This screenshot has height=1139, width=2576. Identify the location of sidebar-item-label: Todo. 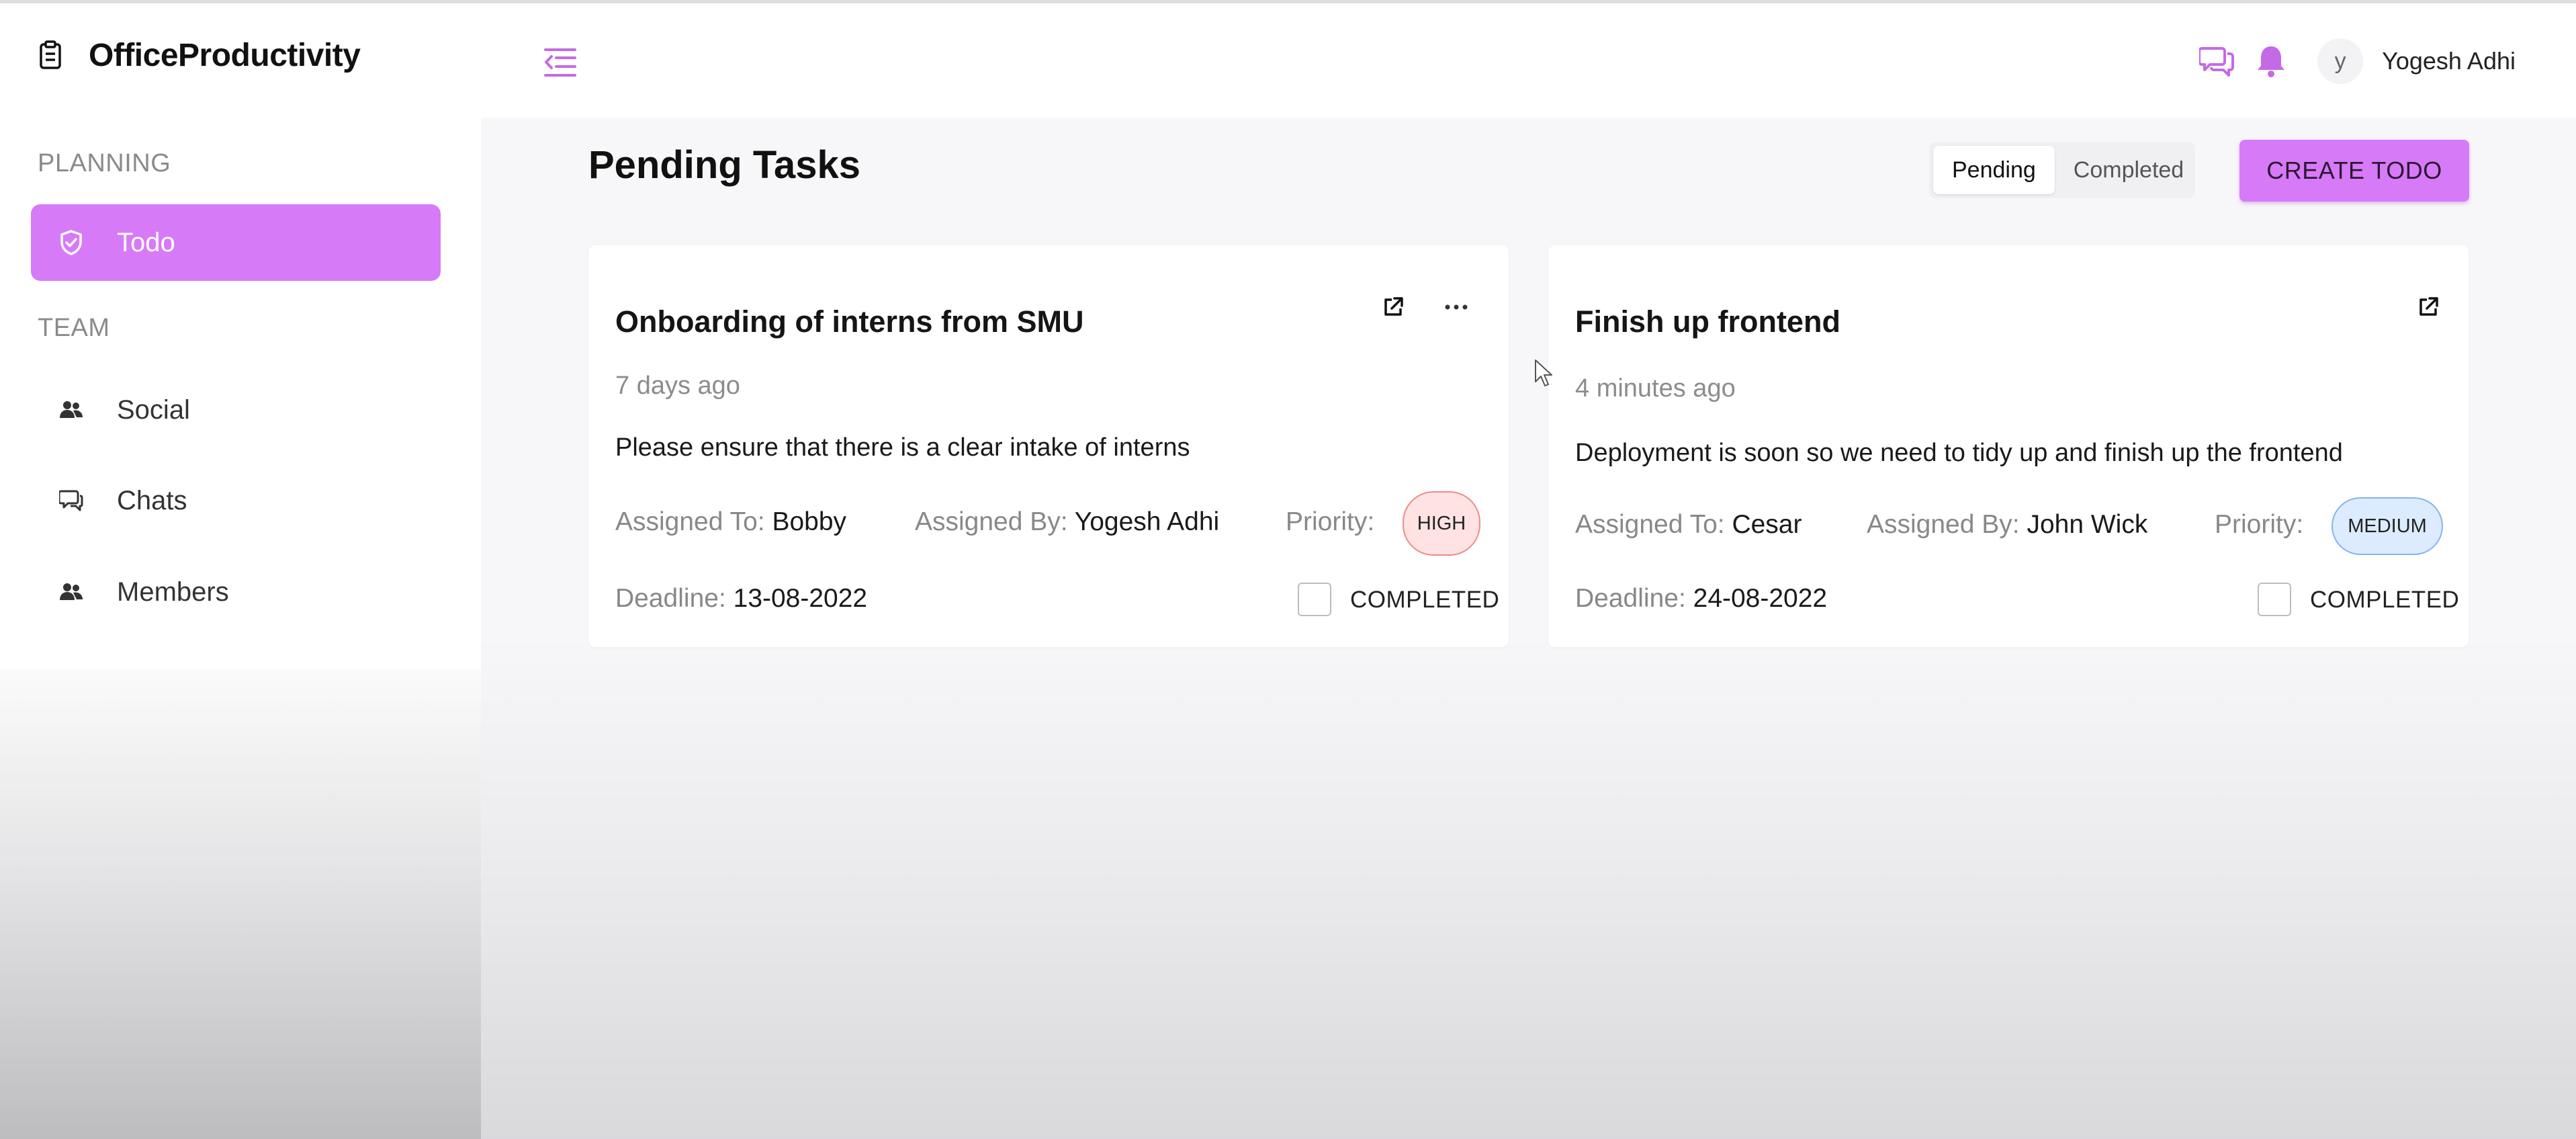
(146, 242).